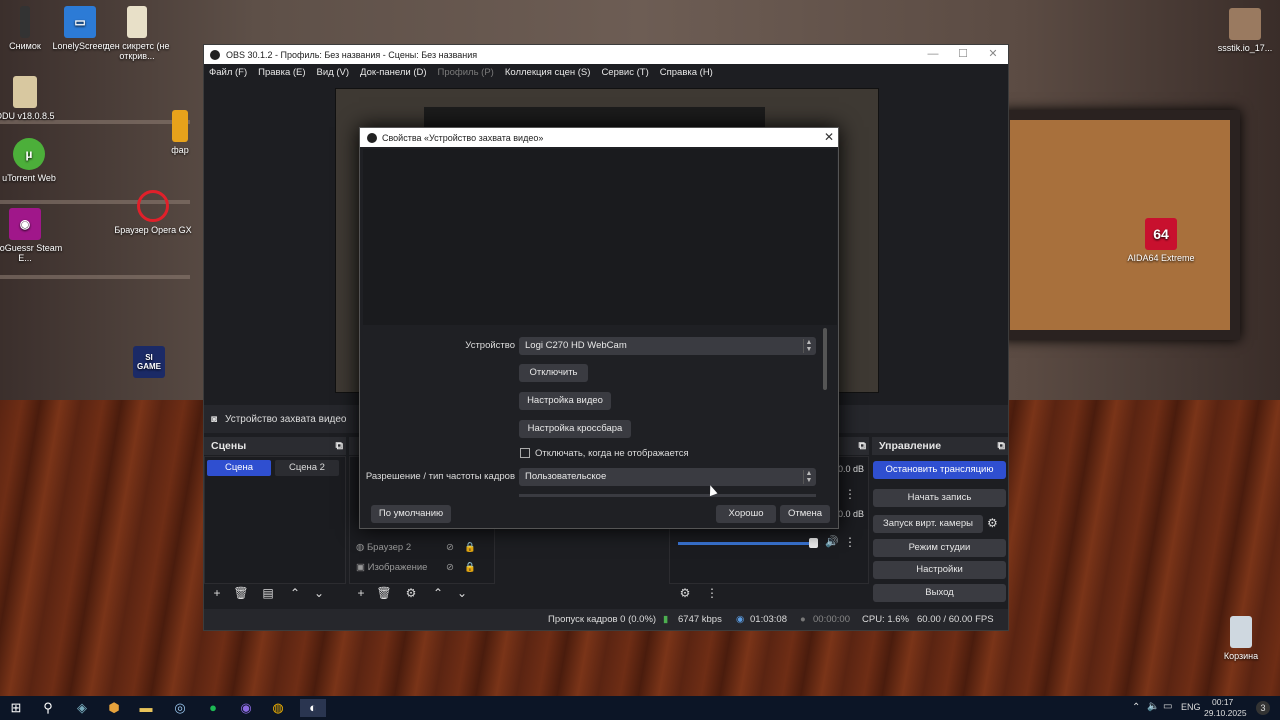  I want to click on menu-profile: Профиль (P), so click(466, 72).